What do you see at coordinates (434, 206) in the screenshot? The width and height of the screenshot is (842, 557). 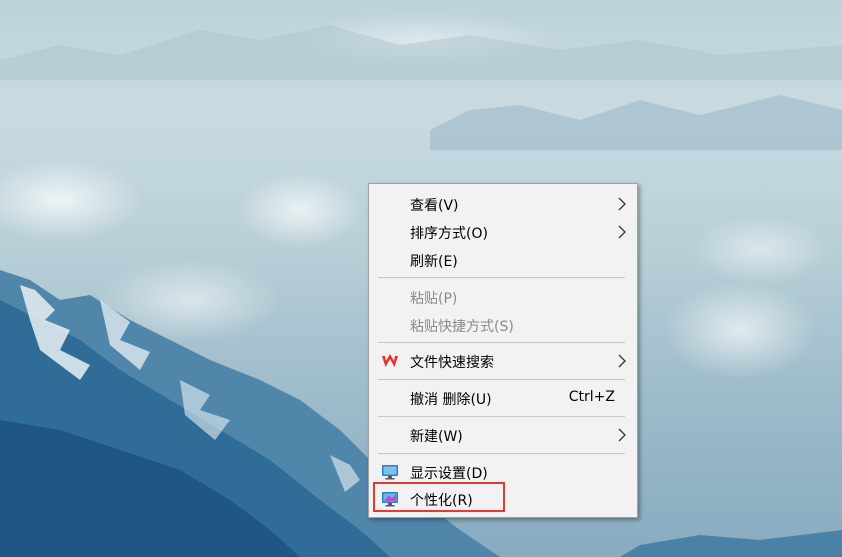 I see `menu-item-label: 查看(V)` at bounding box center [434, 206].